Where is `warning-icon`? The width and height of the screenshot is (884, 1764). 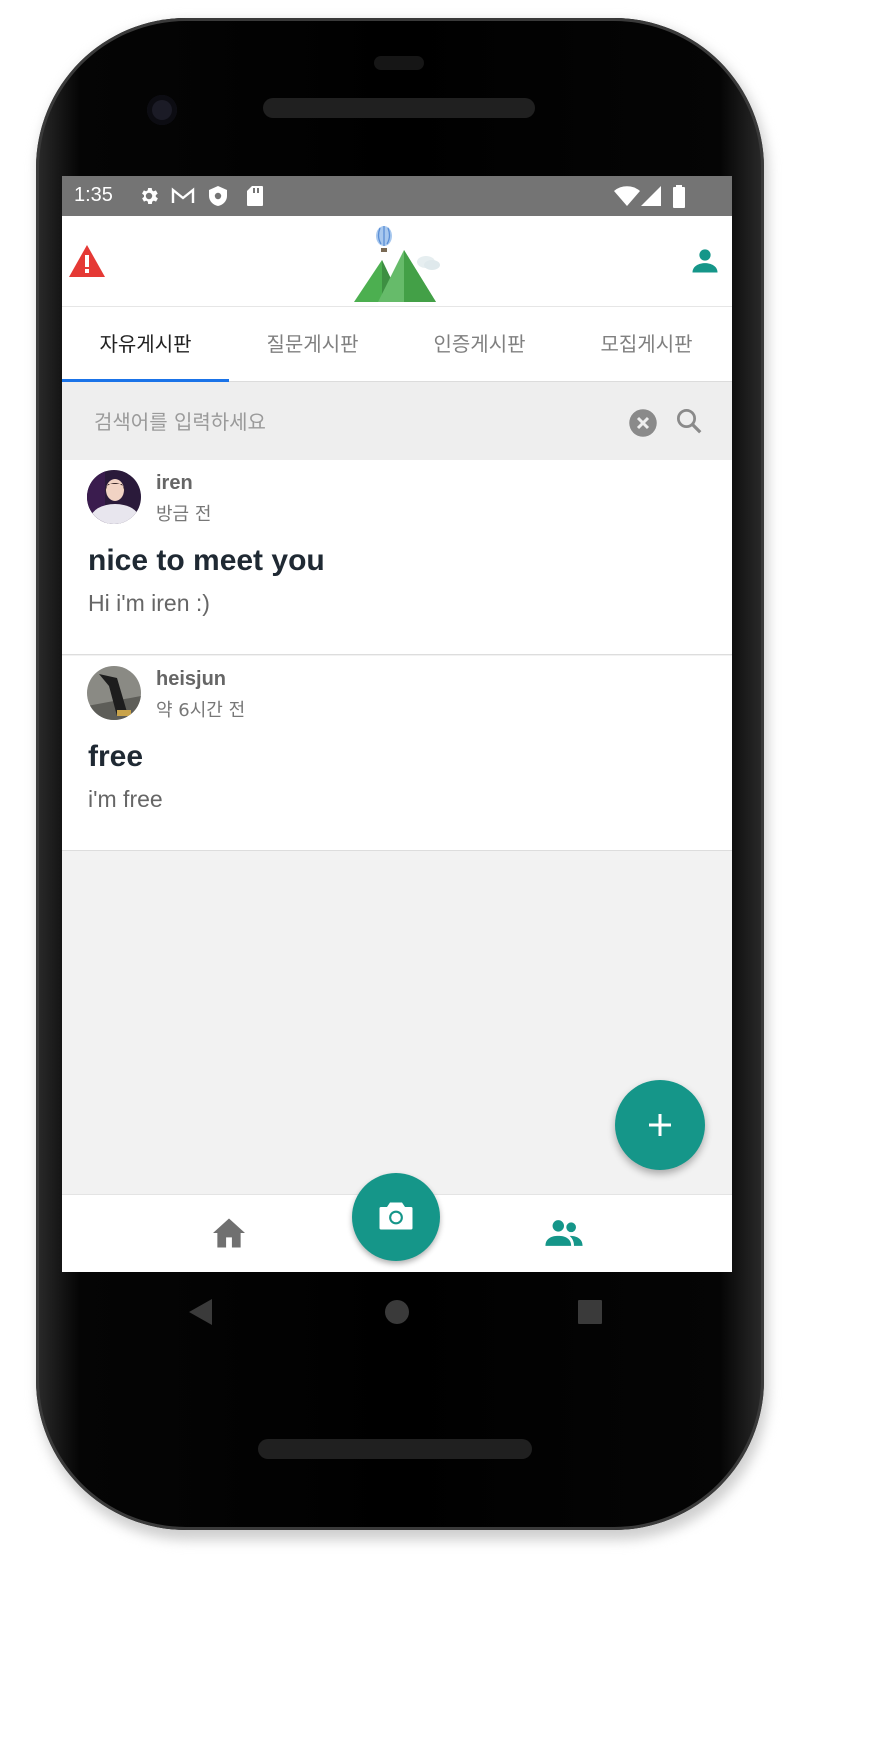
warning-icon is located at coordinates (87, 263).